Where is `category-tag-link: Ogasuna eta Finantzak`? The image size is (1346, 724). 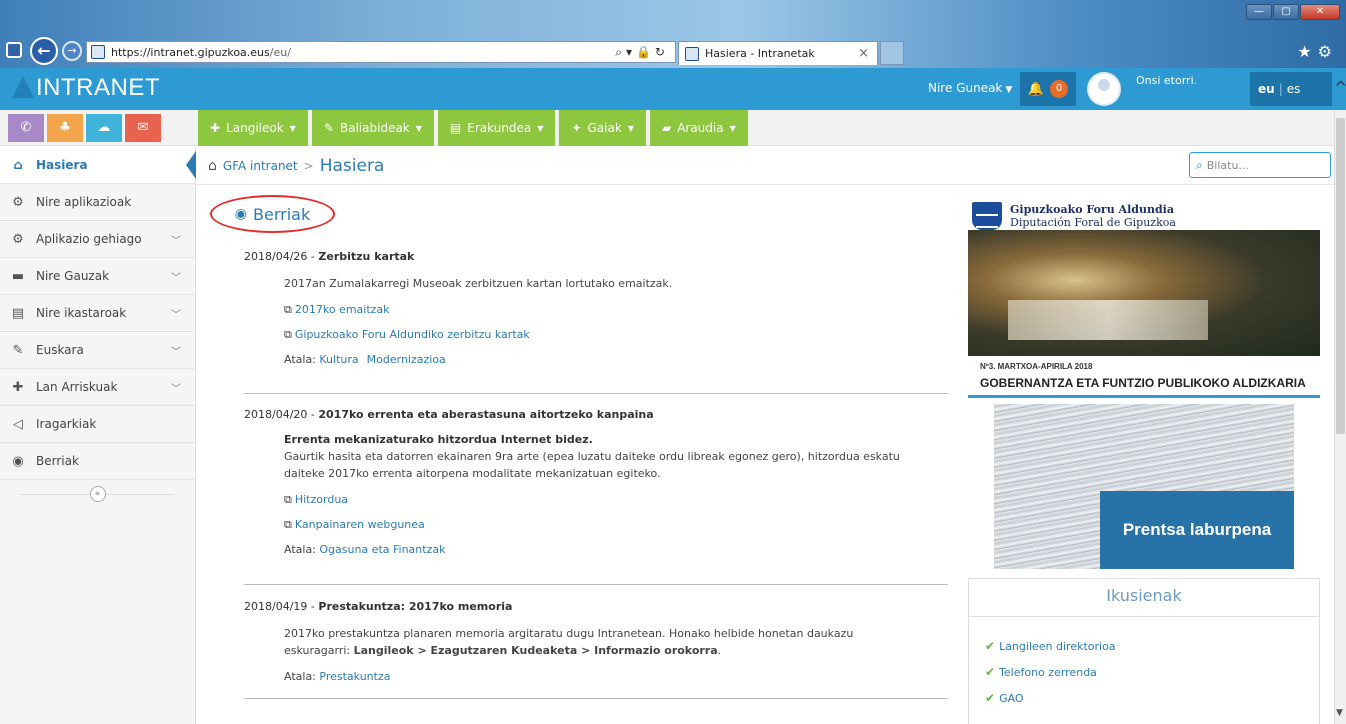 category-tag-link: Ogasuna eta Finantzak is located at coordinates (382, 549).